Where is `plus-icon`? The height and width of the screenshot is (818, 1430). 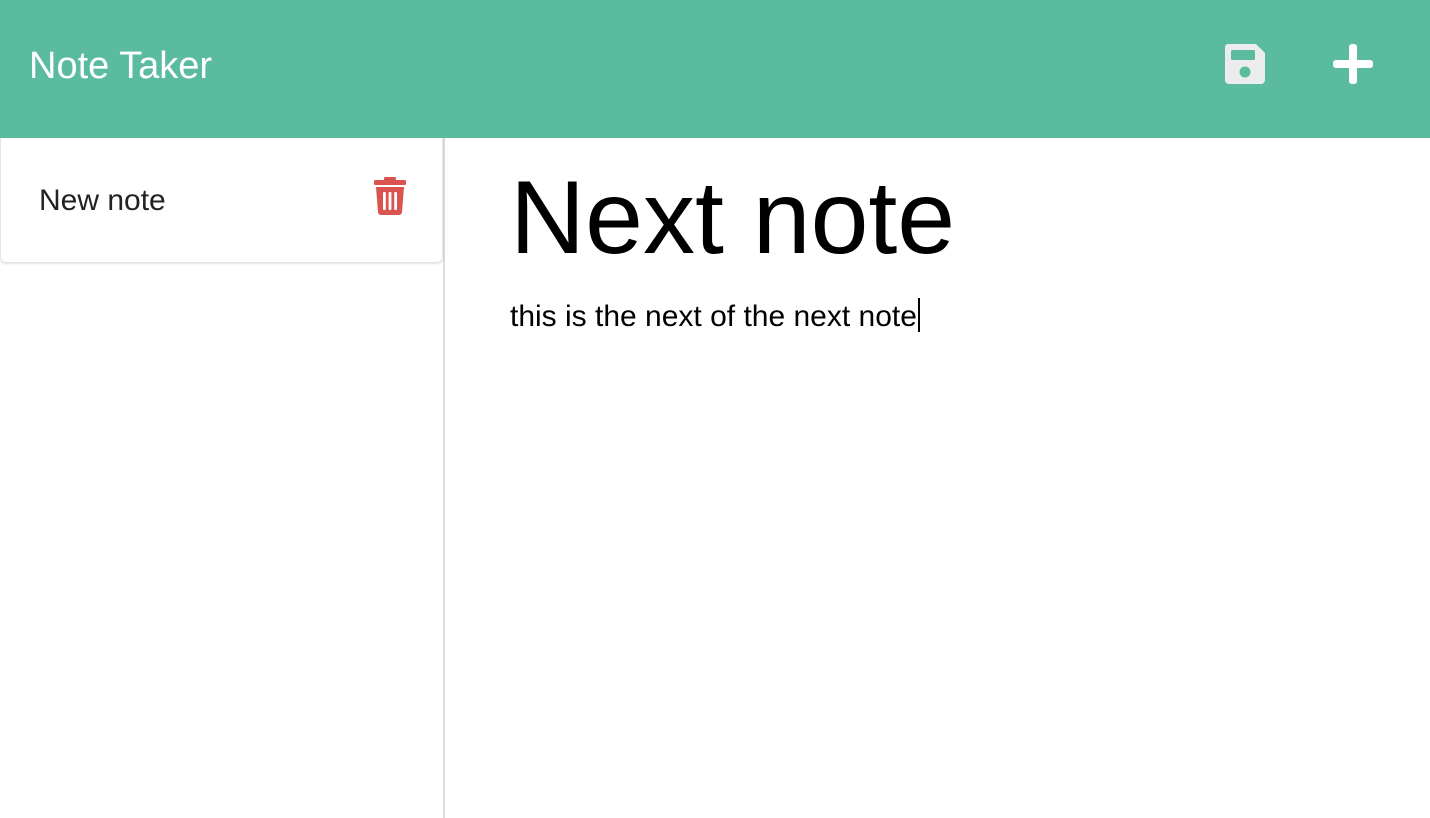
plus-icon is located at coordinates (1353, 64).